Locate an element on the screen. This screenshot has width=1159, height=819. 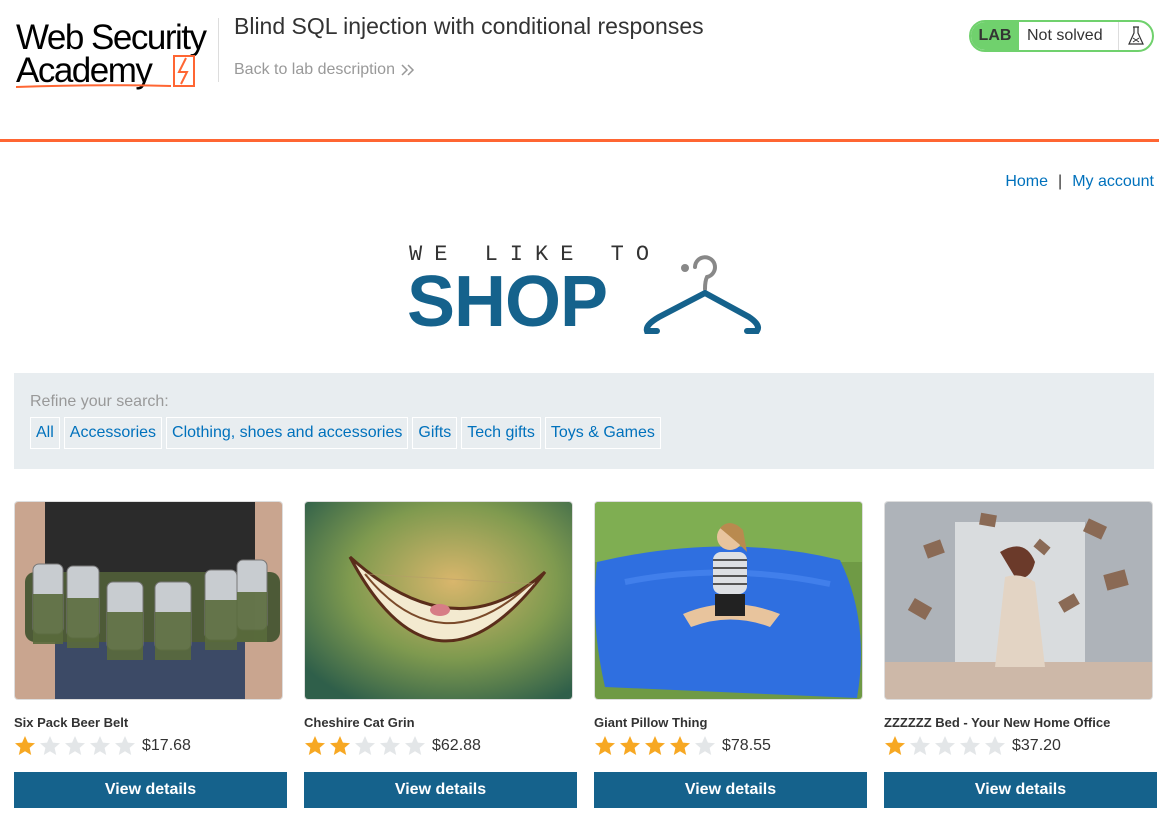
product-meta: $17.68 is located at coordinates (150, 746).